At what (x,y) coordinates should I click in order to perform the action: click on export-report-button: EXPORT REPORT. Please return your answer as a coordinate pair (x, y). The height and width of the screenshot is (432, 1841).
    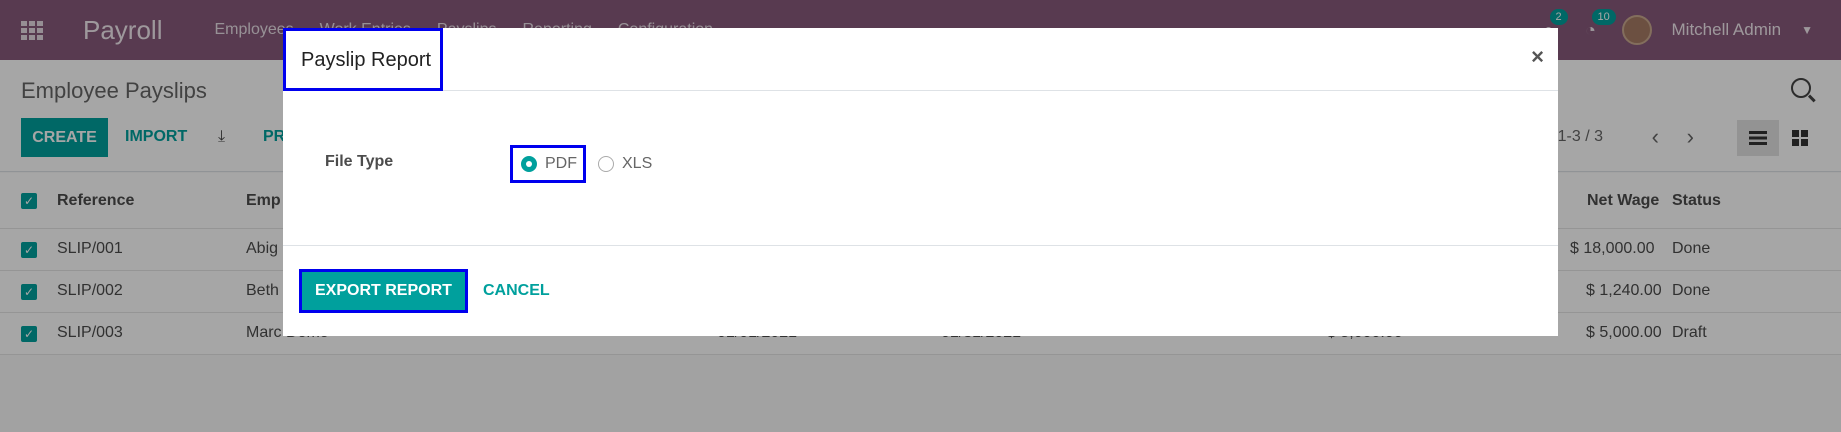
    Looking at the image, I should click on (383, 291).